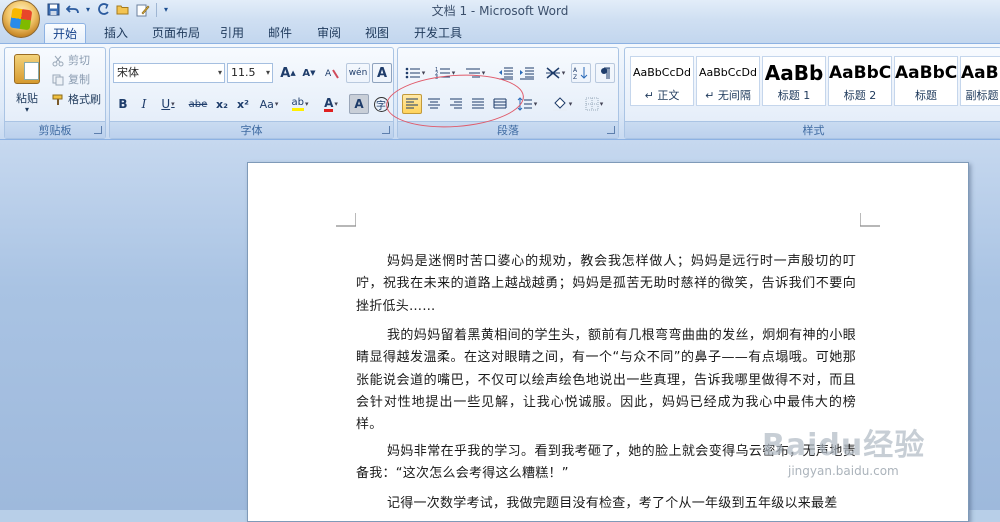  Describe the element at coordinates (280, 33) in the screenshot. I see `tab-mailings: 邮件` at that location.